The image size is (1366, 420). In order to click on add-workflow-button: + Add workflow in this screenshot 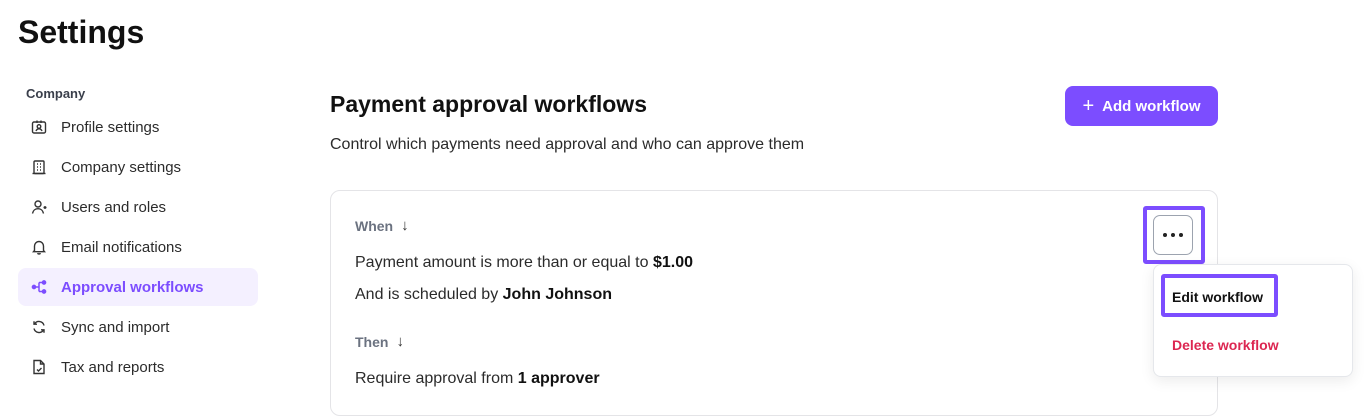, I will do `click(1141, 106)`.